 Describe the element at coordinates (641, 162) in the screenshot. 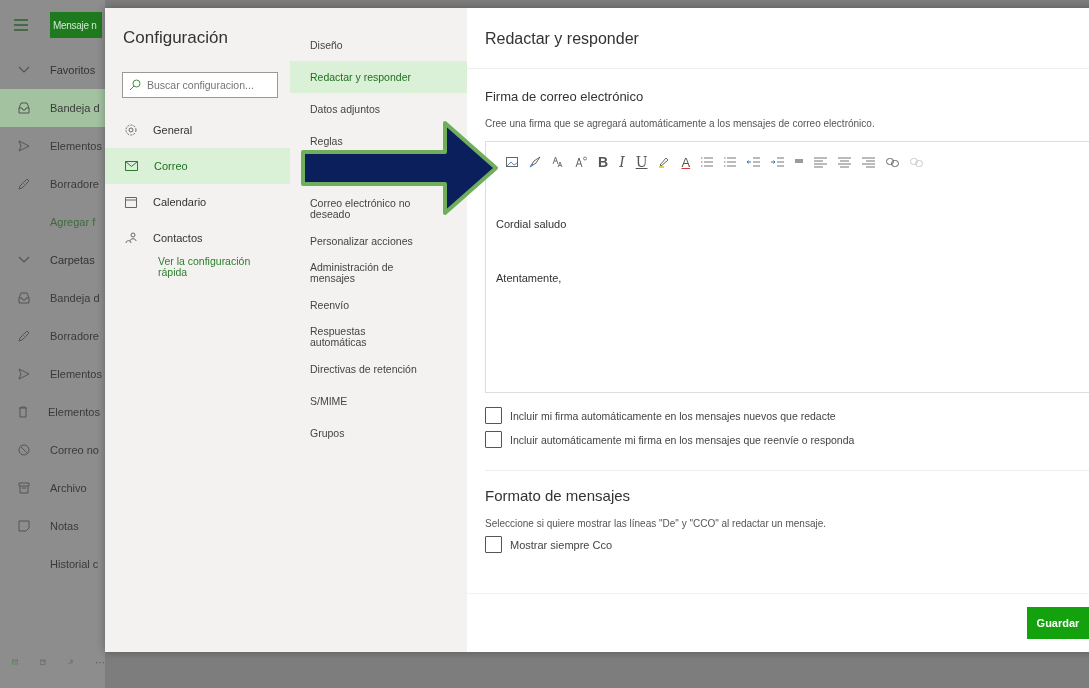

I see `format-button: U` at that location.